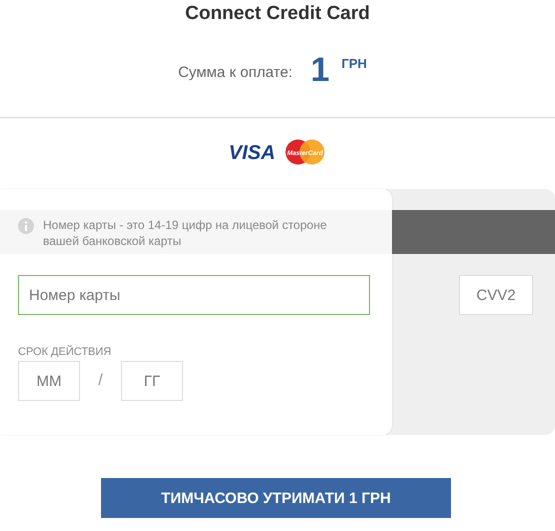 The image size is (555, 531). Describe the element at coordinates (152, 381) in the screenshot. I see `year-field: ГГ` at that location.